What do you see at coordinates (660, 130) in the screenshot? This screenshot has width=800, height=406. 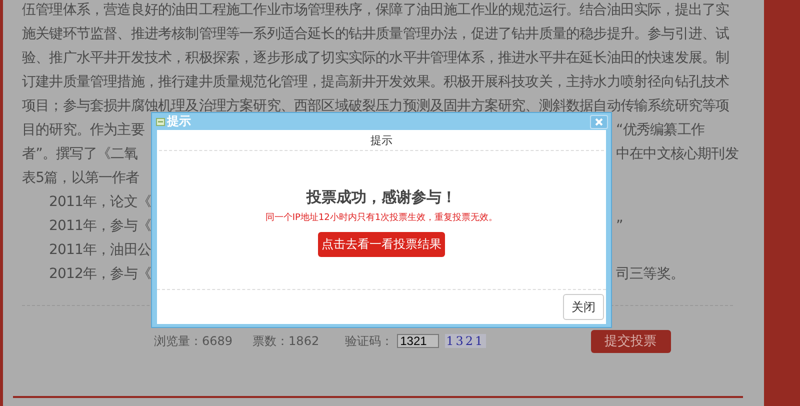 I see `text-line: “优秀编纂工作` at bounding box center [660, 130].